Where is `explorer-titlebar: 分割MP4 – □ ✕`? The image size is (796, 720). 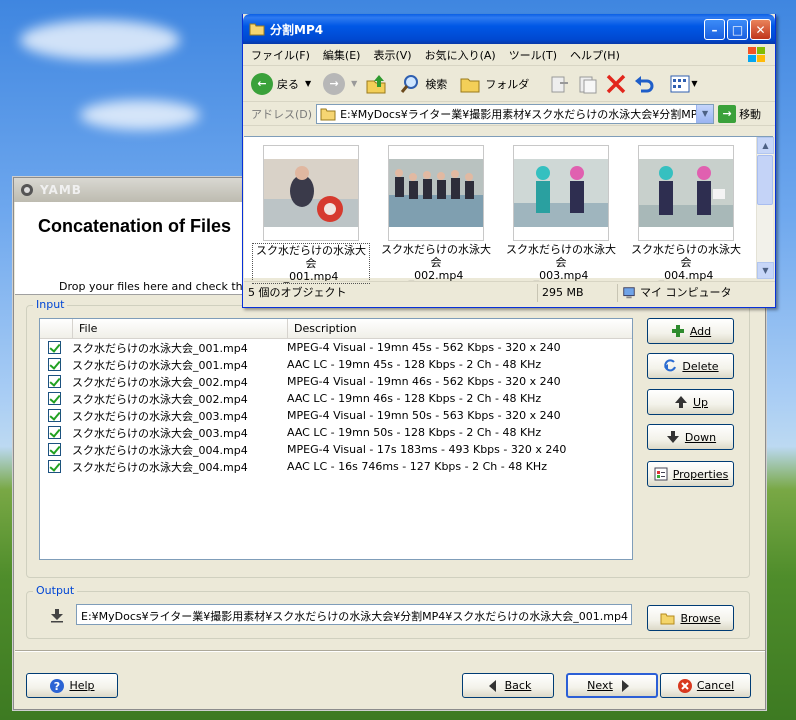 explorer-titlebar: 分割MP4 – □ ✕ is located at coordinates (509, 29).